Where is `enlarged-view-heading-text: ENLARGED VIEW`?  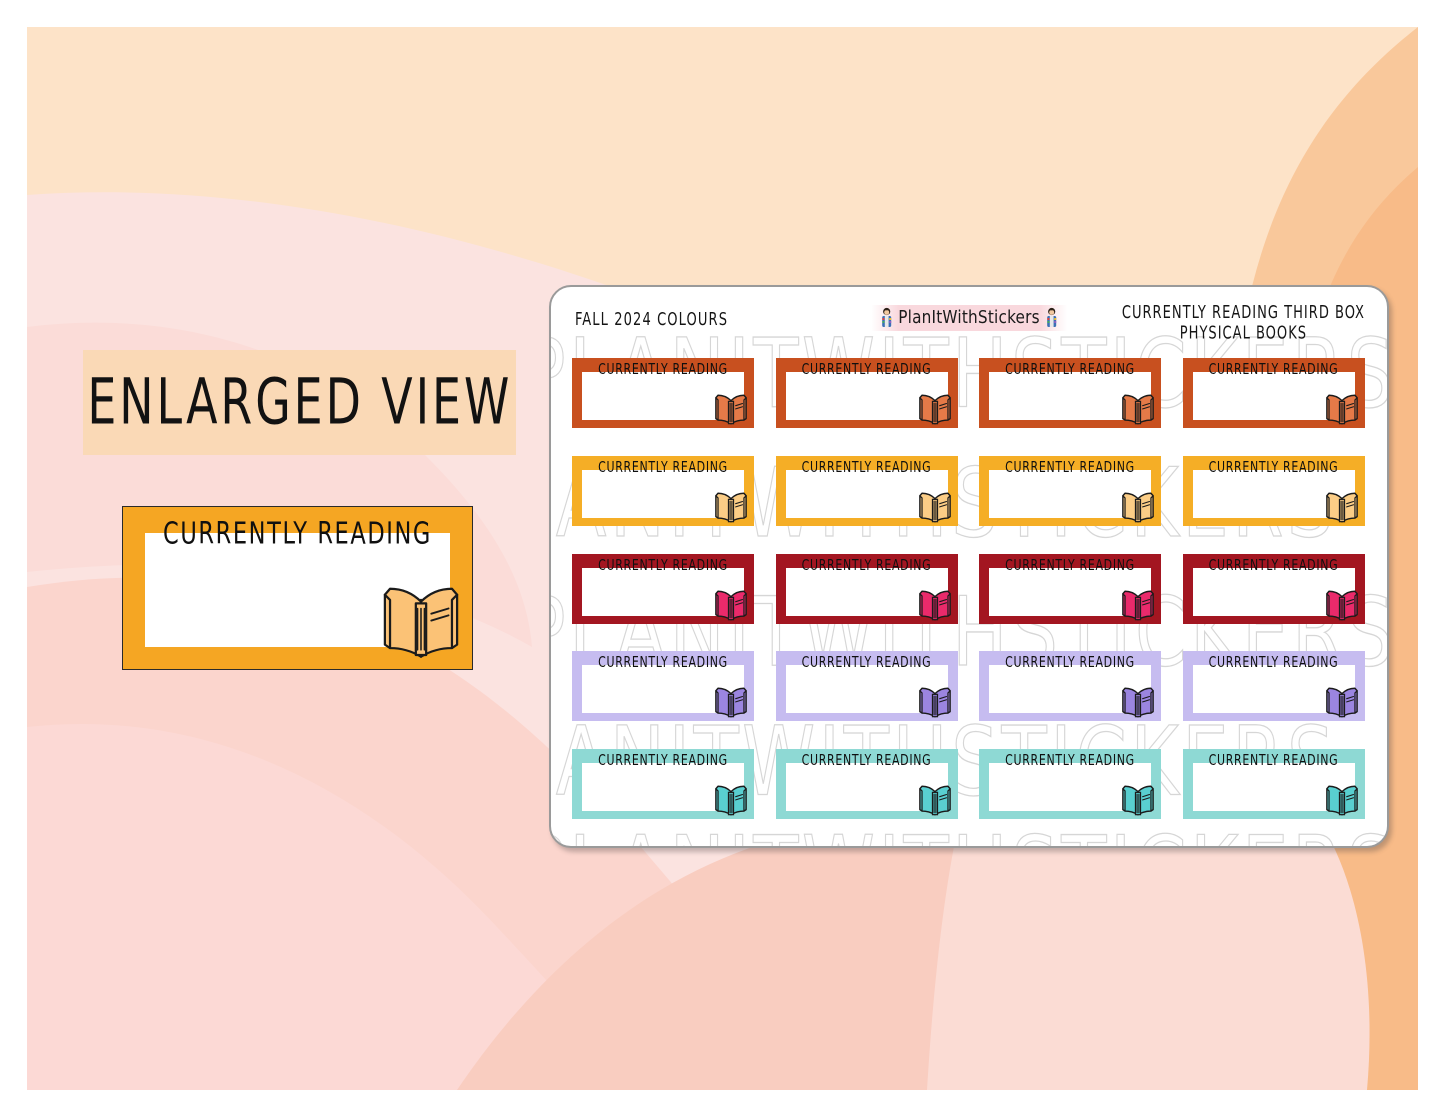 enlarged-view-heading-text: ENLARGED VIEW is located at coordinates (299, 402).